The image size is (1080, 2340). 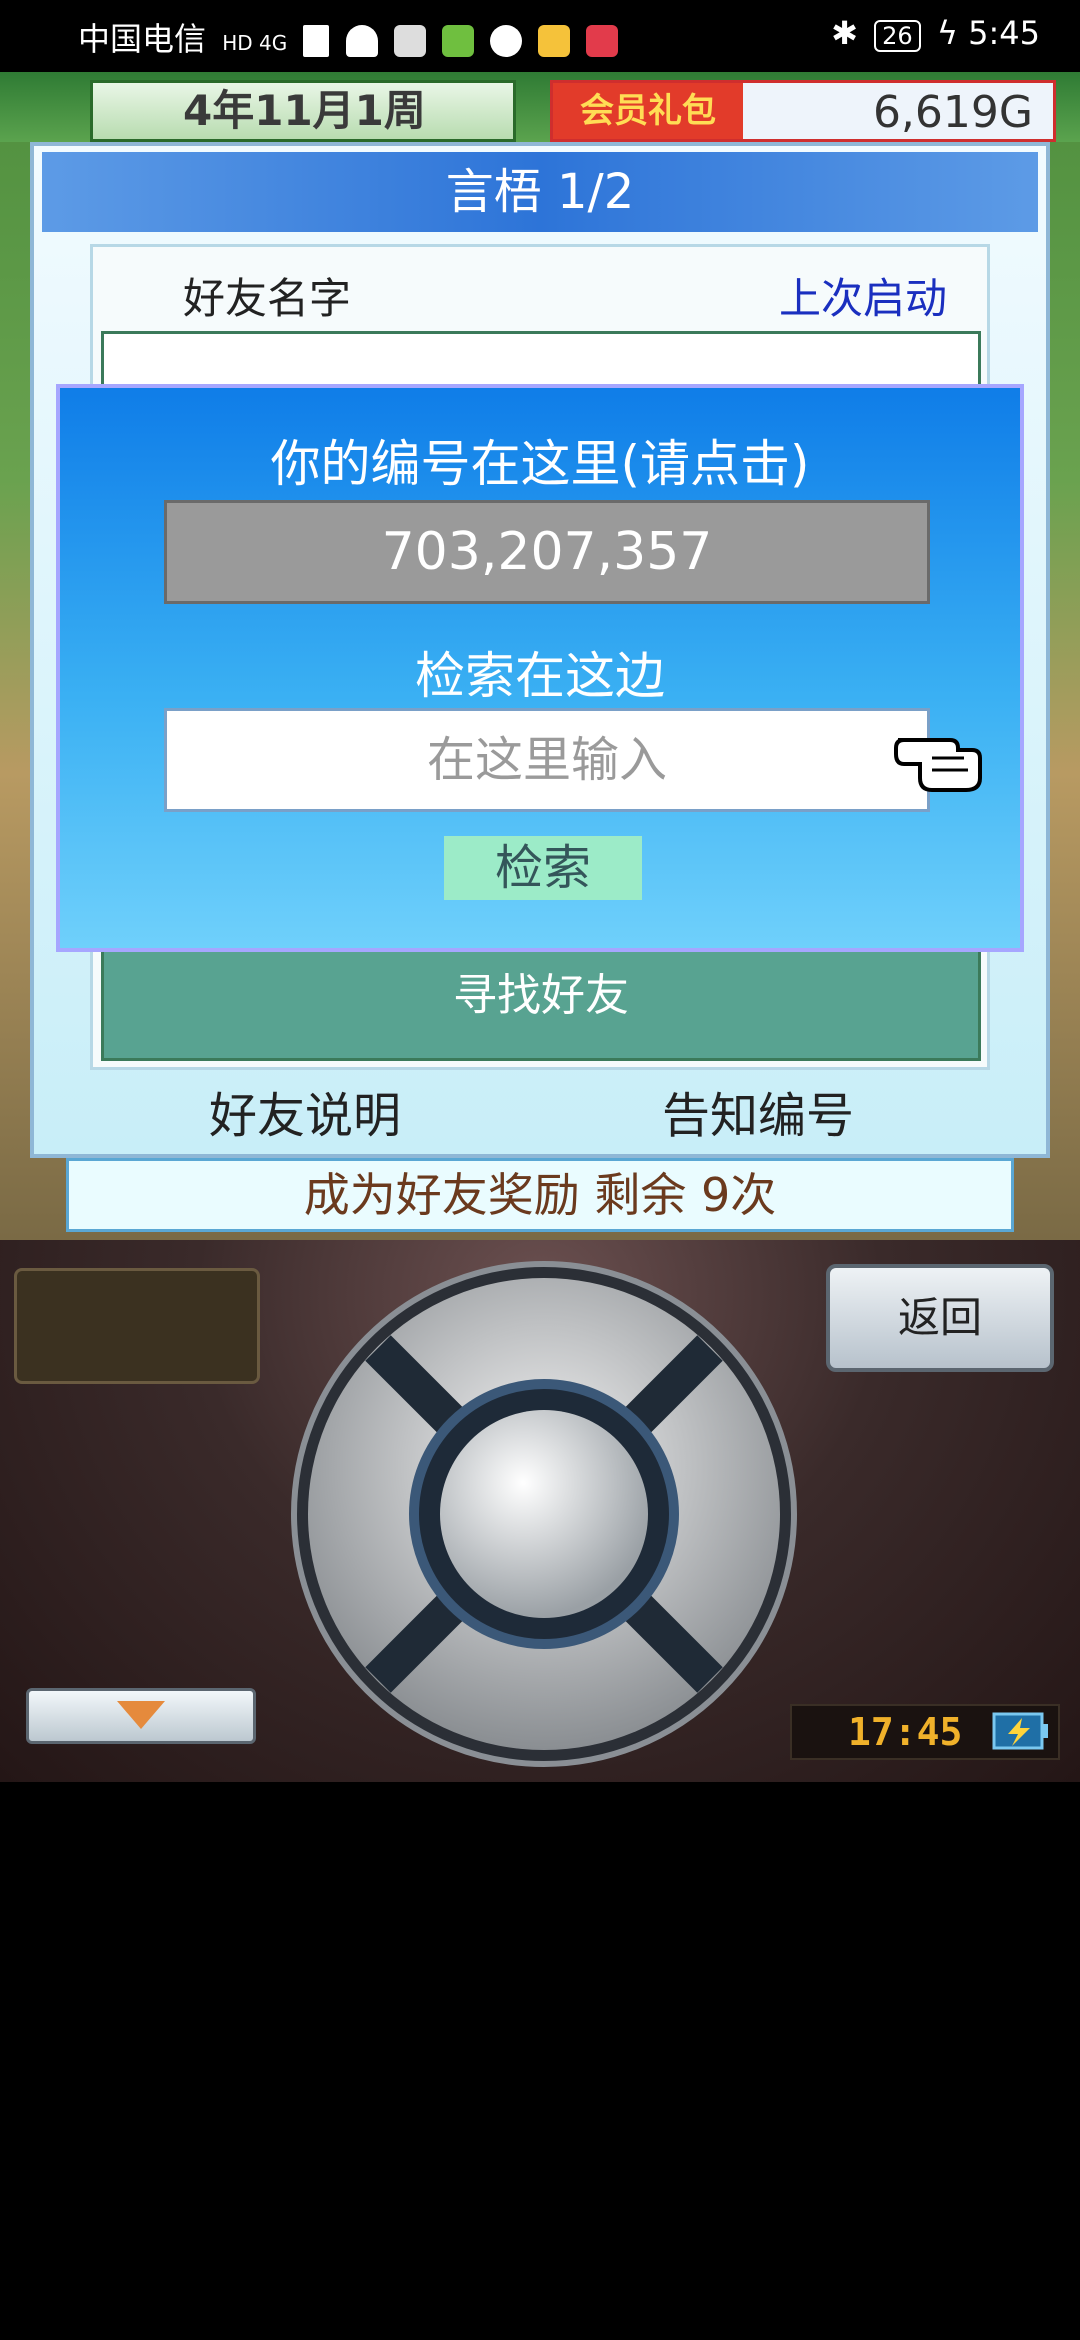 What do you see at coordinates (361, 41) in the screenshot?
I see `wifi-icon` at bounding box center [361, 41].